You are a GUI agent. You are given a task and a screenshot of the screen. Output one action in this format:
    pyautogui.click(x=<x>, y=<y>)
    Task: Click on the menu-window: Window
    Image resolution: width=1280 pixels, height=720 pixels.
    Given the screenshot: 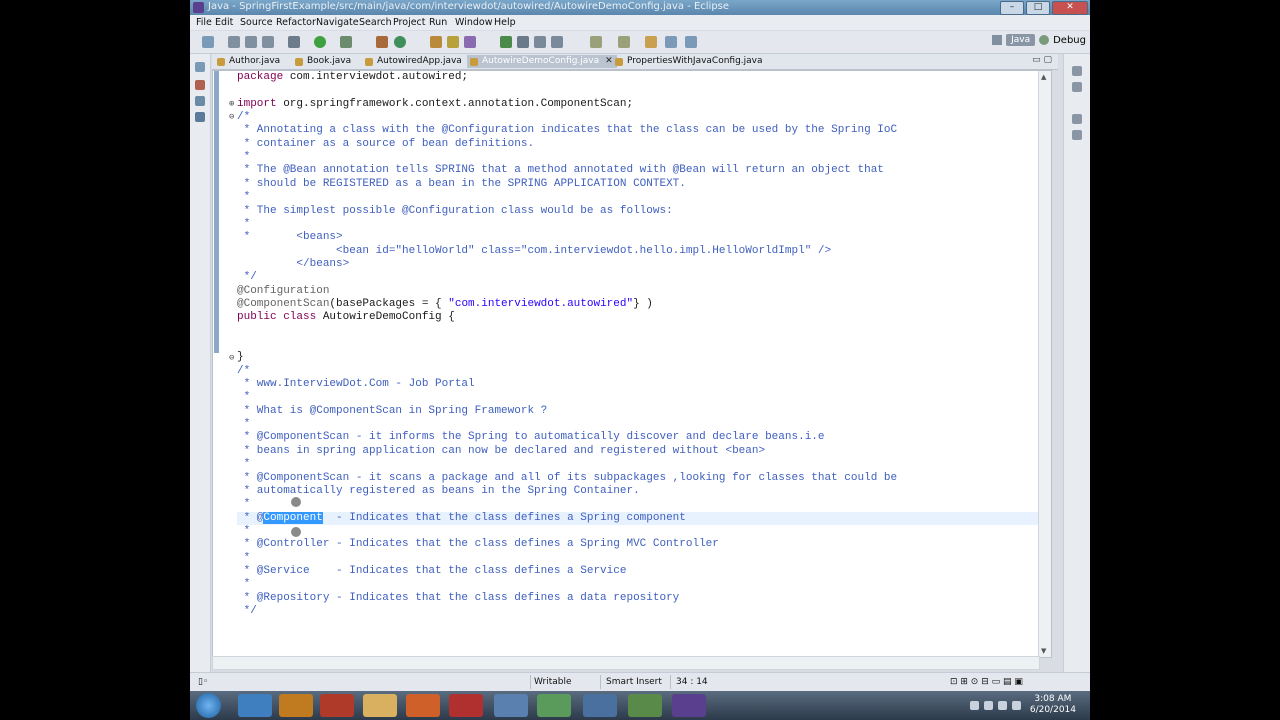 What is the action you would take?
    pyautogui.click(x=473, y=22)
    